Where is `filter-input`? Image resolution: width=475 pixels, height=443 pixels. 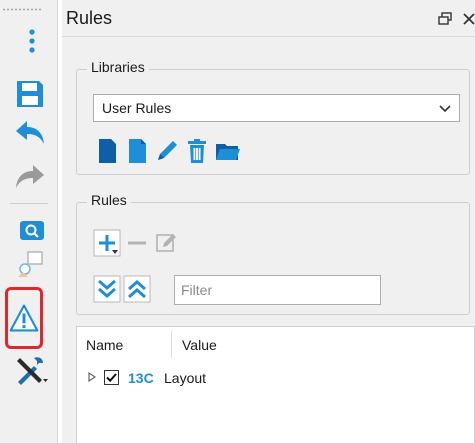
filter-input is located at coordinates (277, 290).